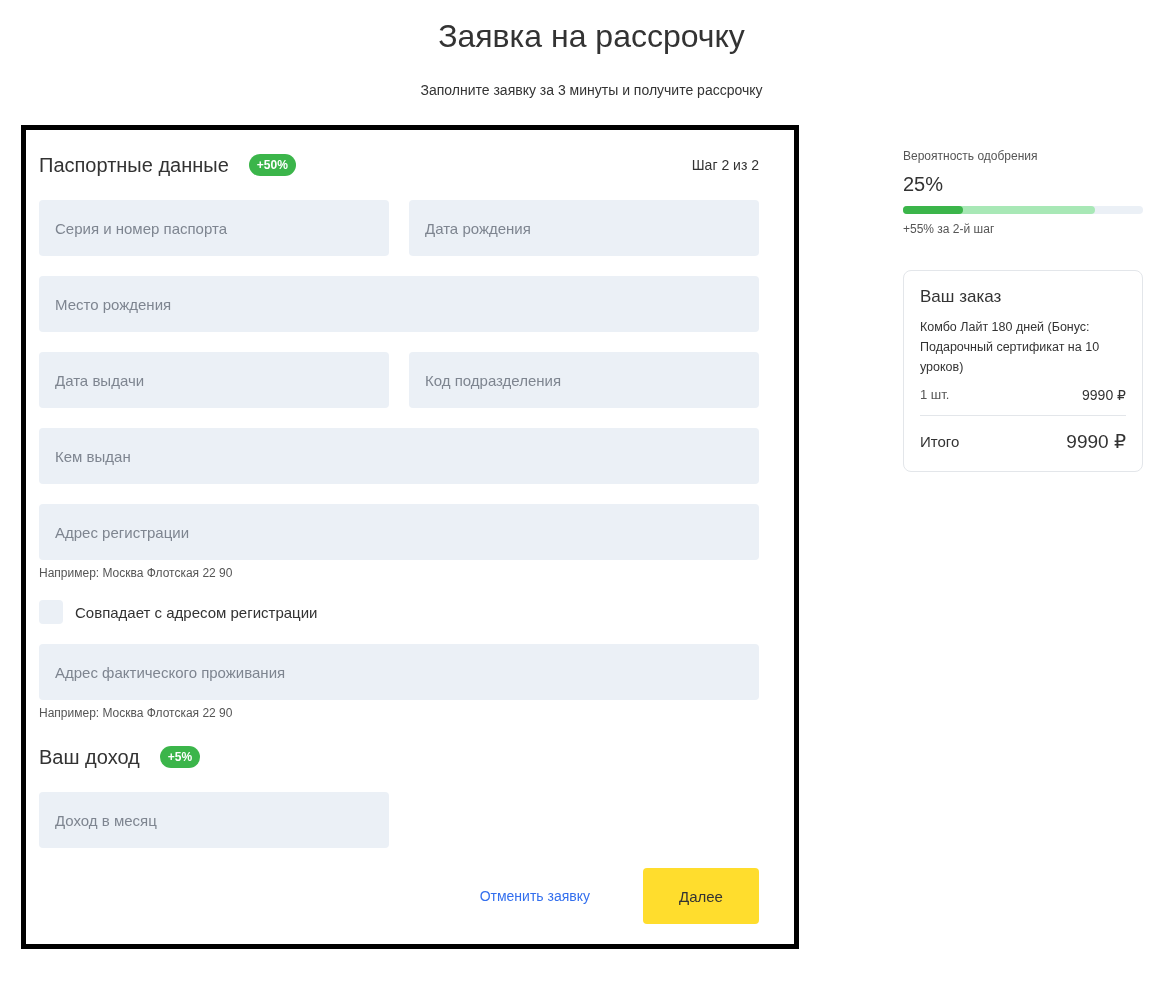 This screenshot has height=987, width=1163. What do you see at coordinates (725, 165) in the screenshot?
I see `step-indicator: Шаг 2 из 2` at bounding box center [725, 165].